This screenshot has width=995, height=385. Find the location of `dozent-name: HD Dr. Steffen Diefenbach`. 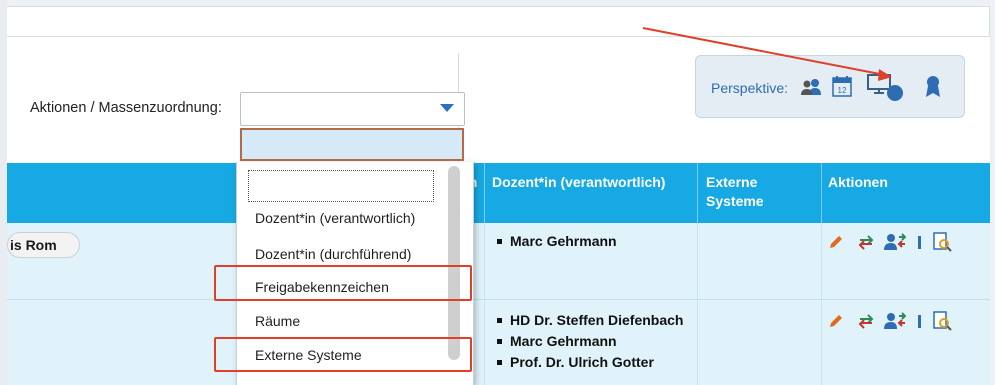

dozent-name: HD Dr. Steffen Diefenbach is located at coordinates (597, 320).